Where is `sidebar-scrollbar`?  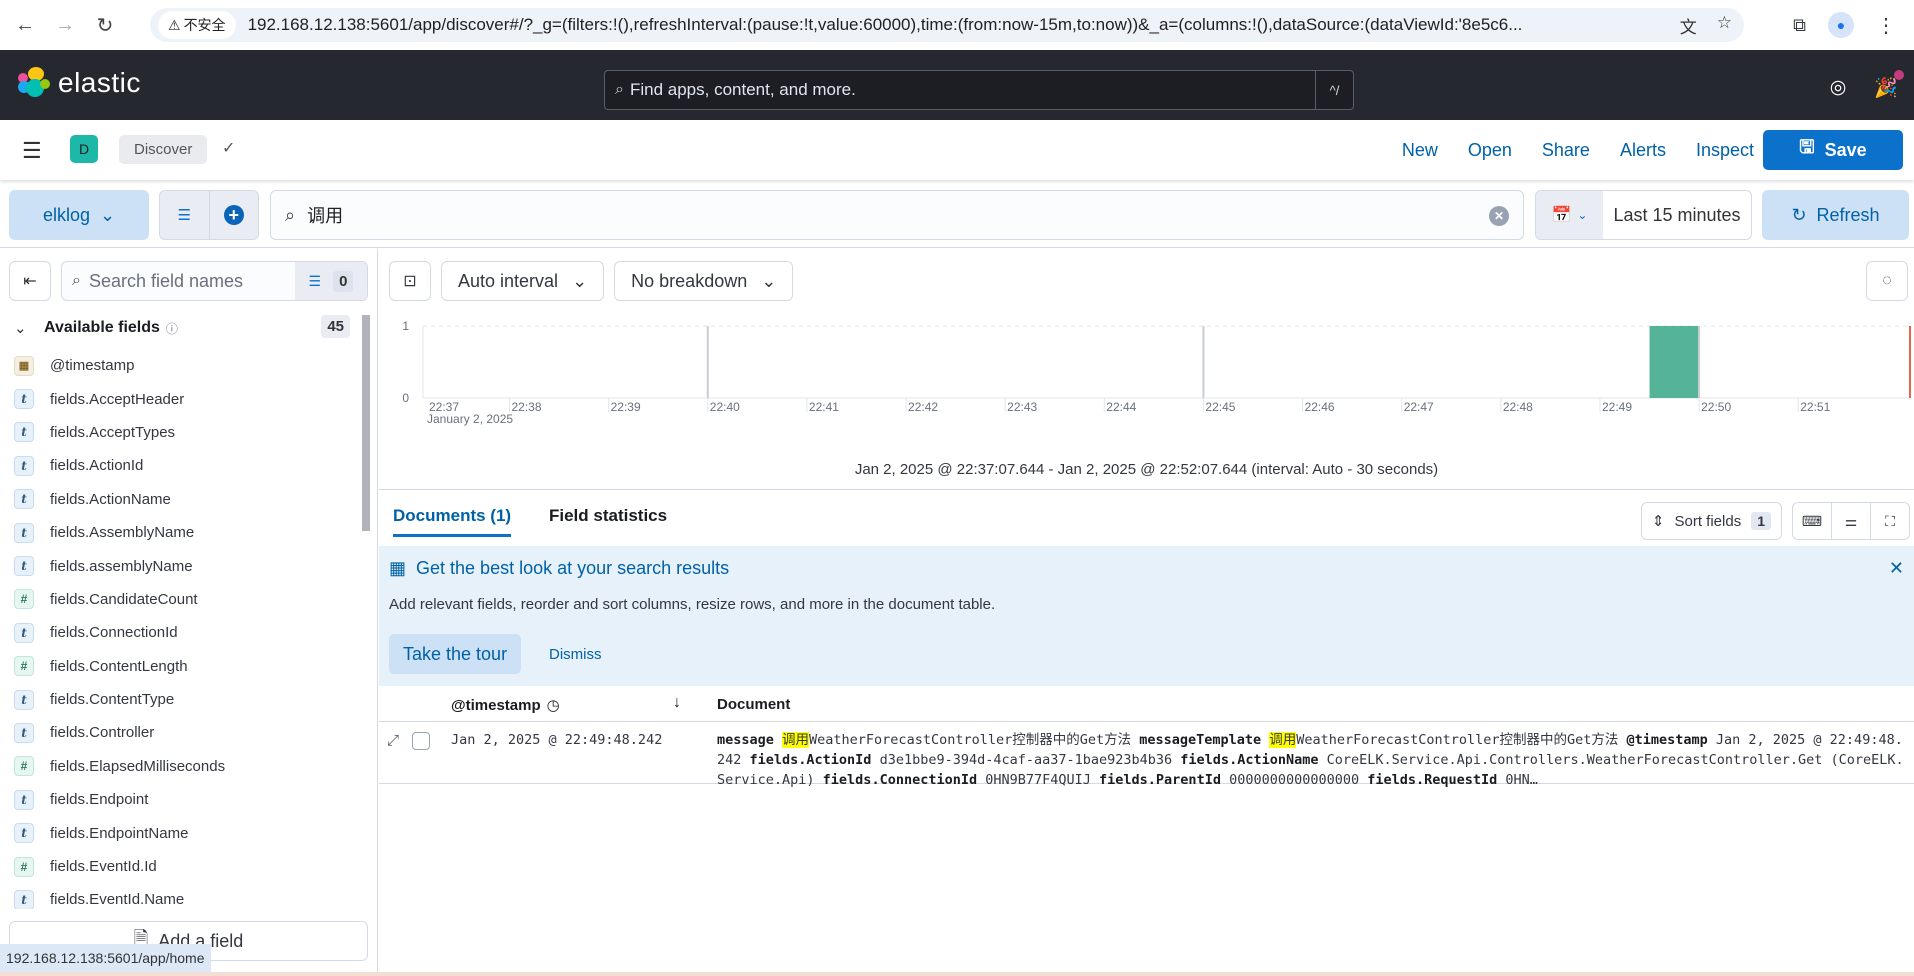
sidebar-scrollbar is located at coordinates (366, 612).